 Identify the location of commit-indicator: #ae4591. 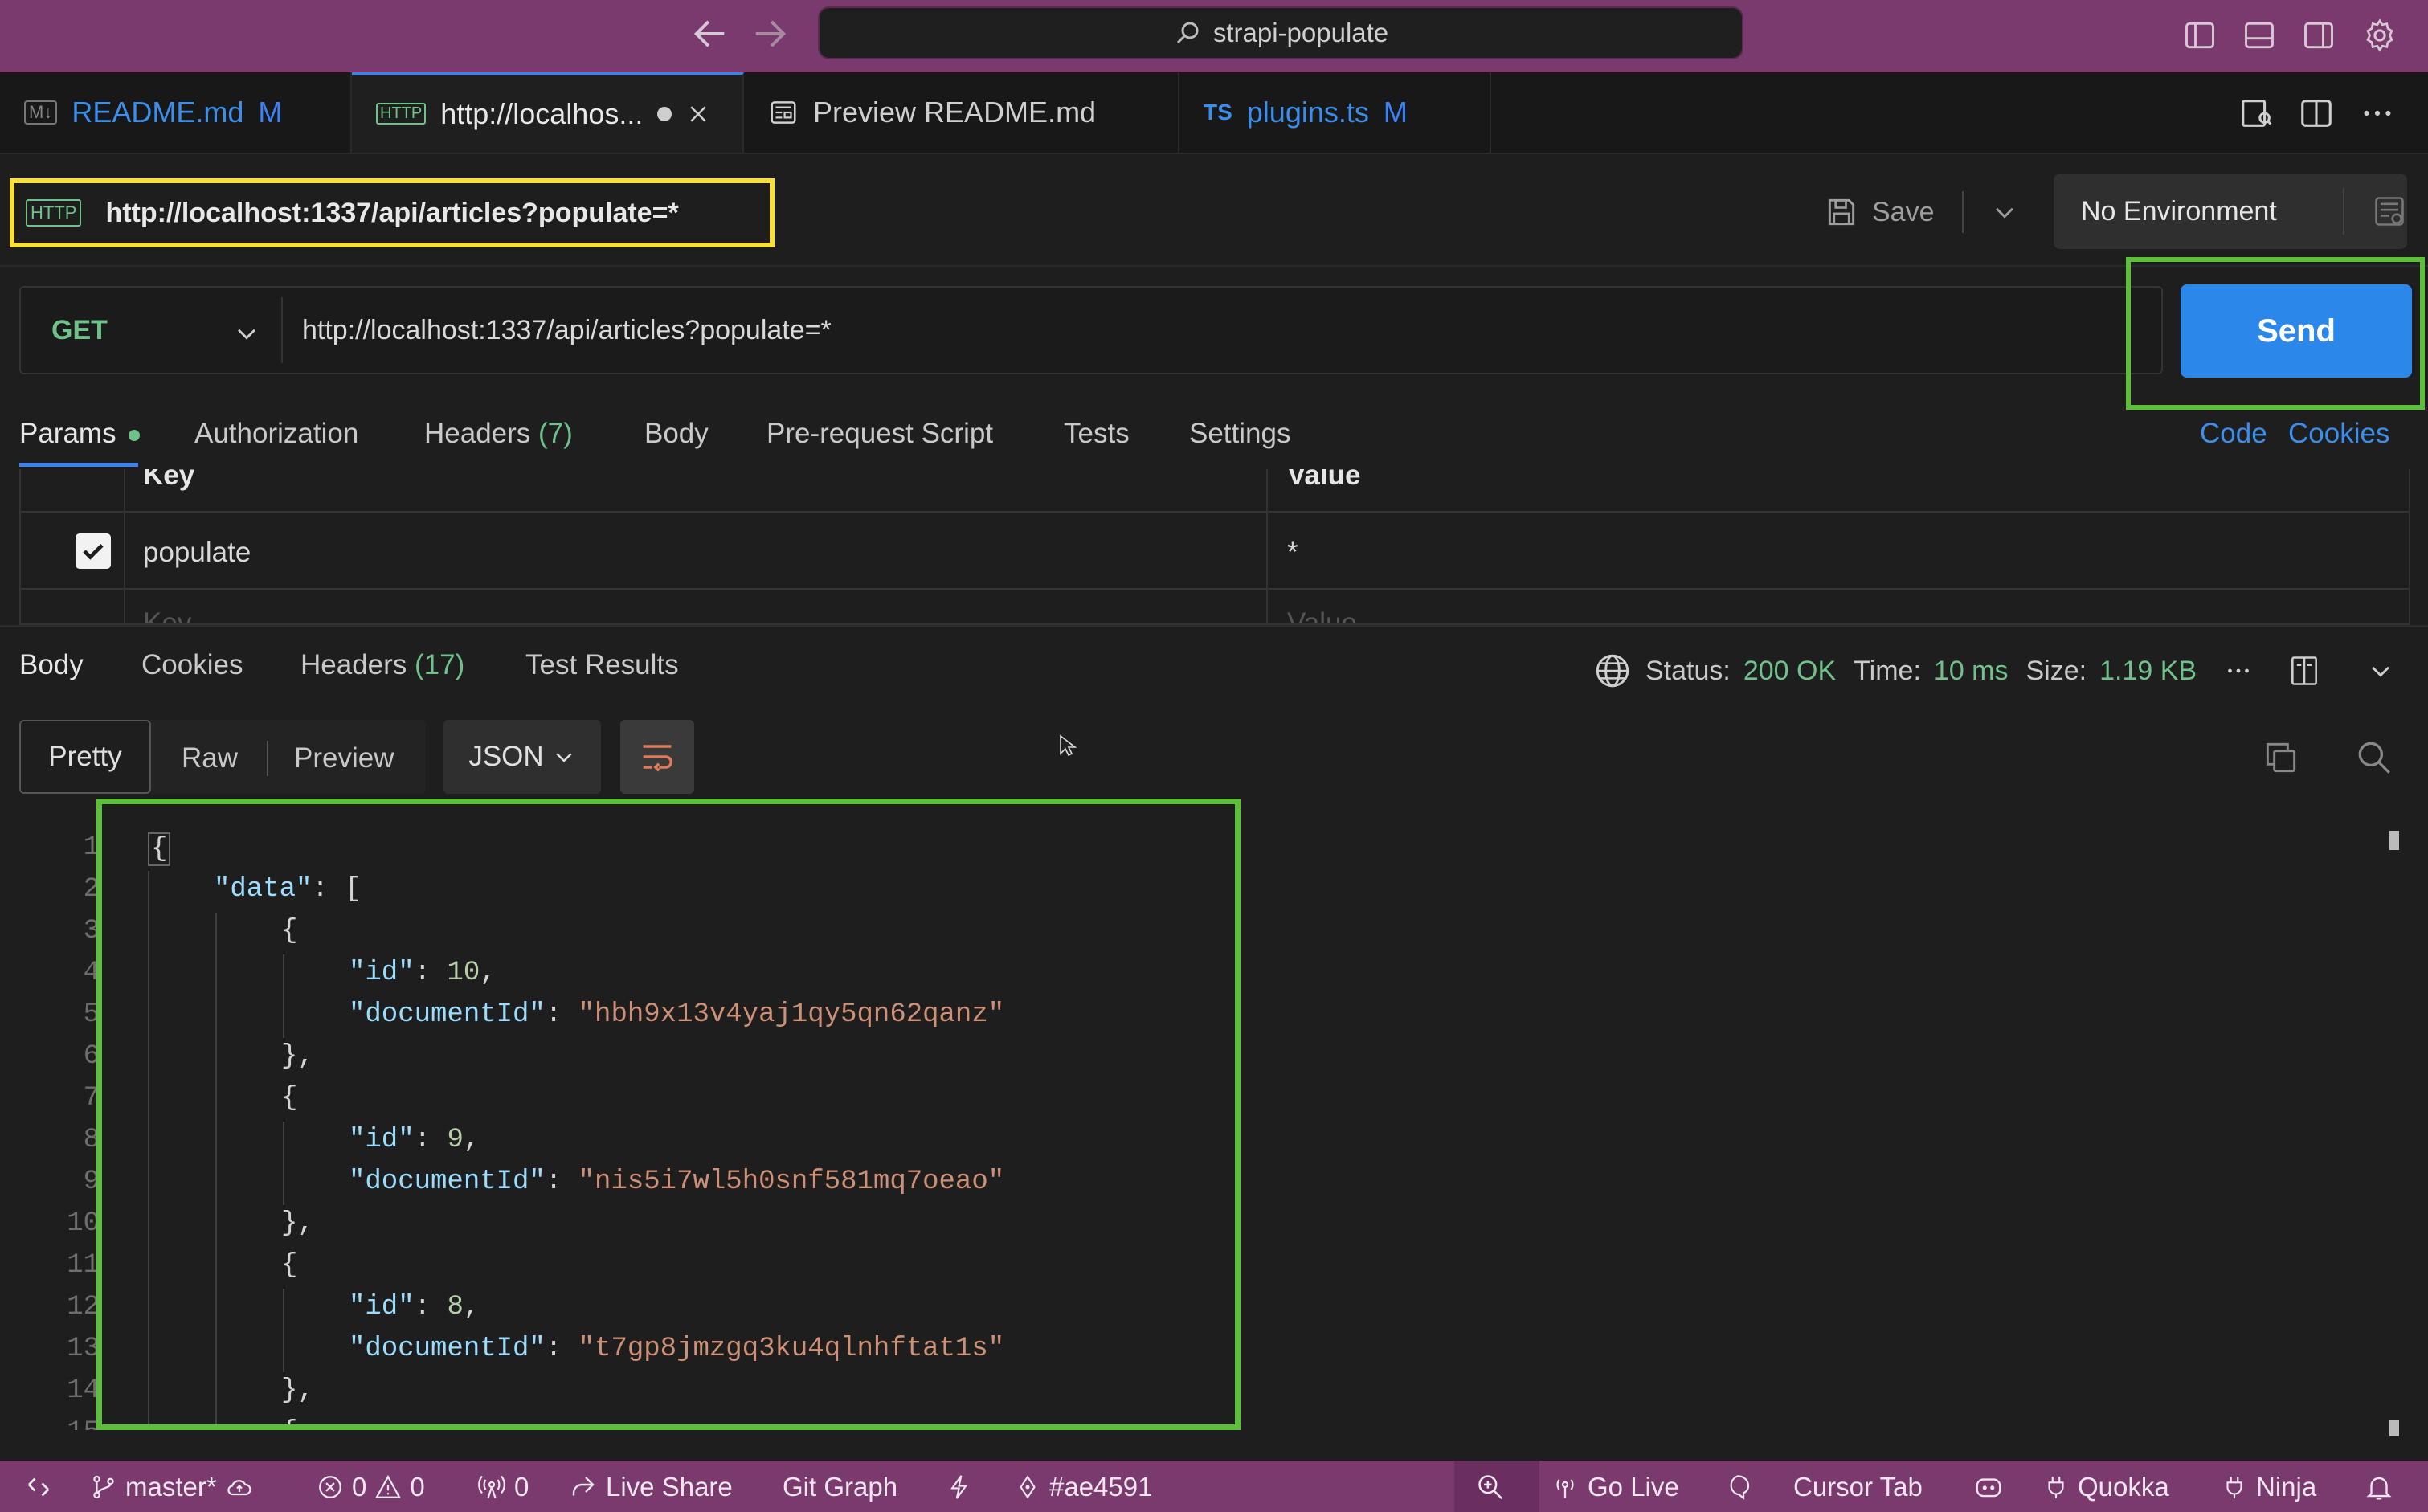
(1083, 1487).